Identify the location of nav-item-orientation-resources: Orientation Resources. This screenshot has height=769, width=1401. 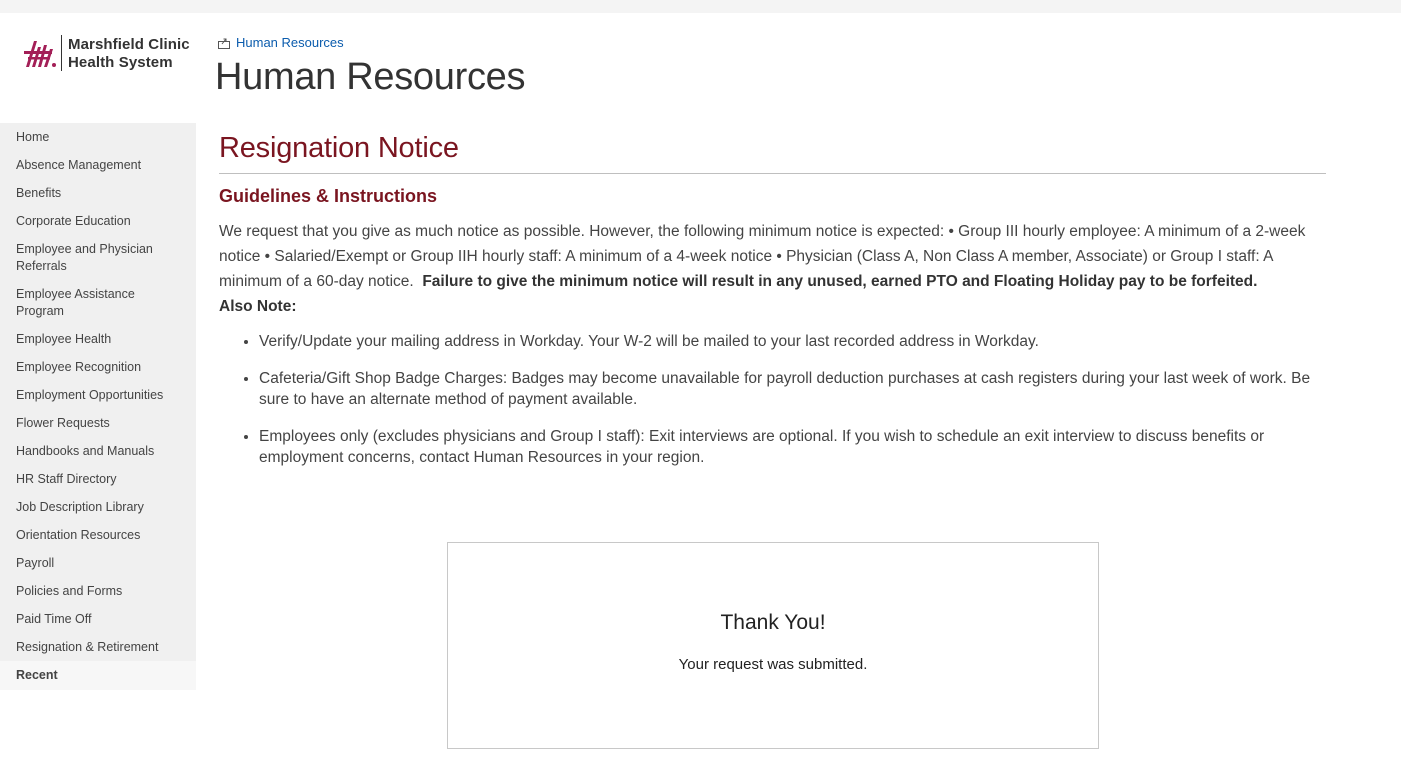
(98, 535).